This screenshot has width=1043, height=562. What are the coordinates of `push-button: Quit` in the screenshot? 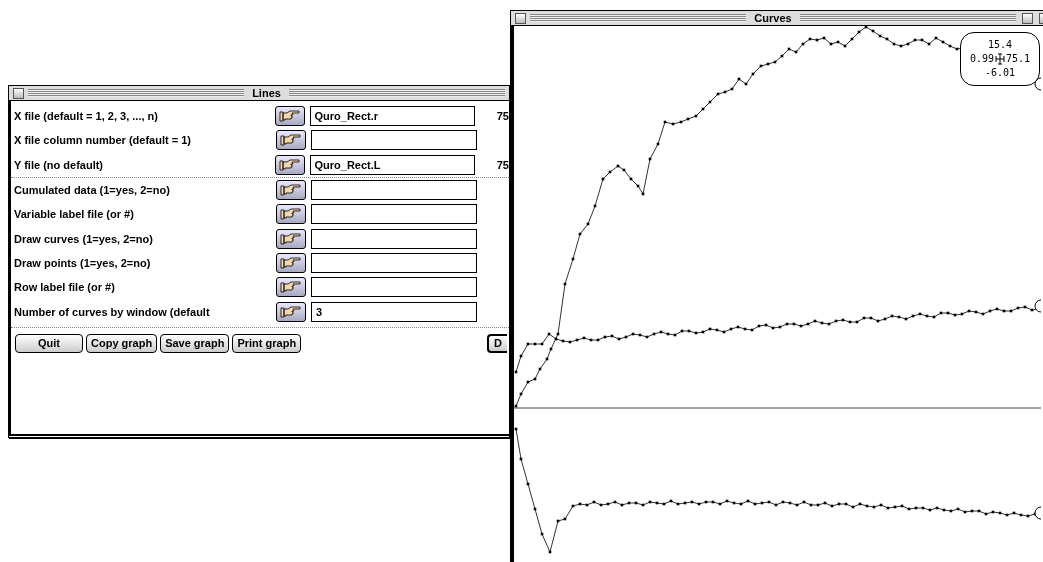 It's located at (49, 343).